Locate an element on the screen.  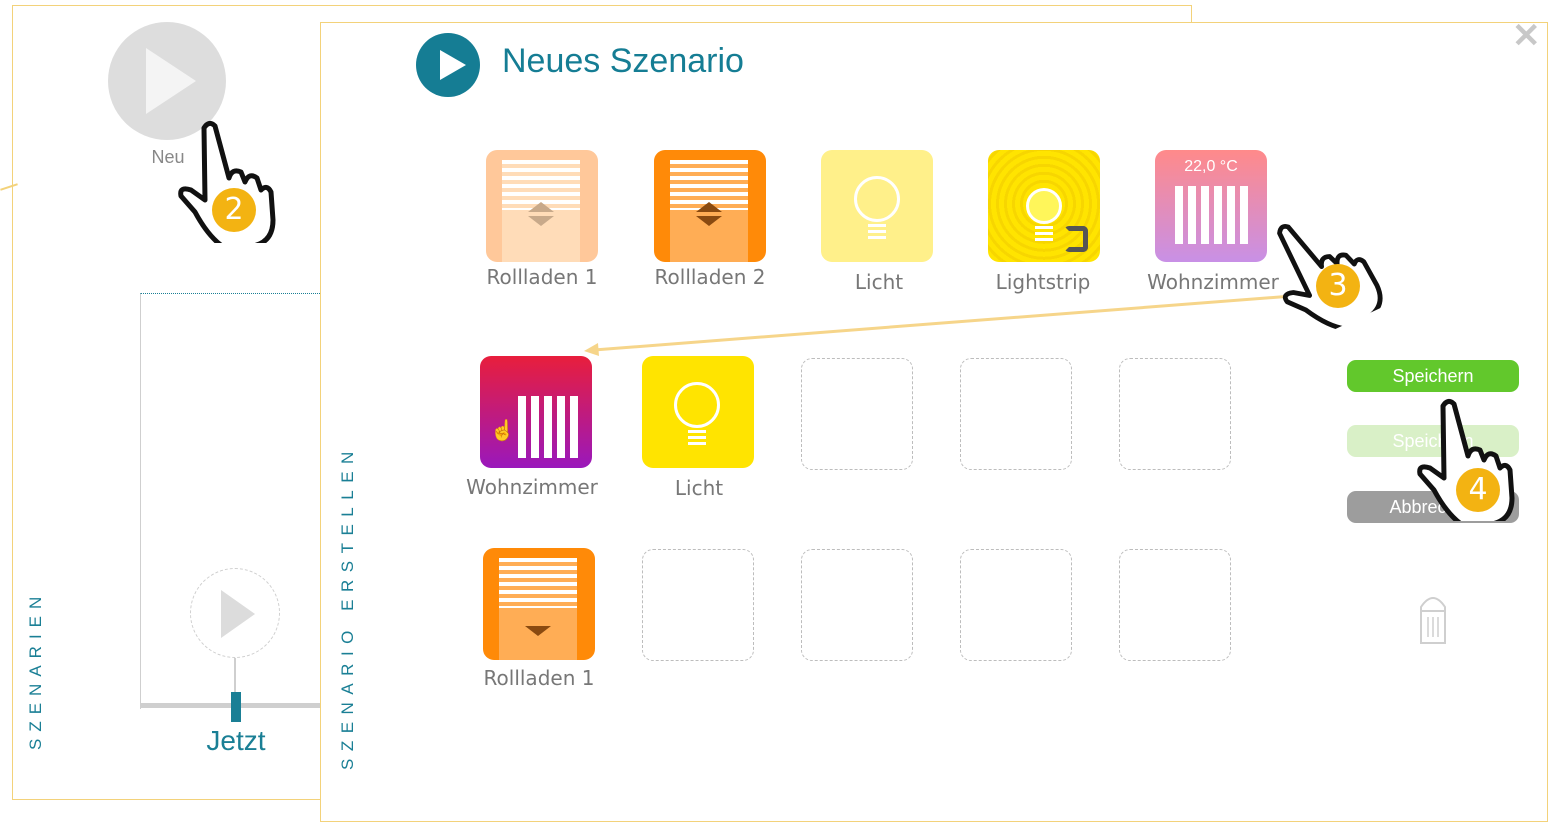
trash-icon is located at coordinates (1433, 619).